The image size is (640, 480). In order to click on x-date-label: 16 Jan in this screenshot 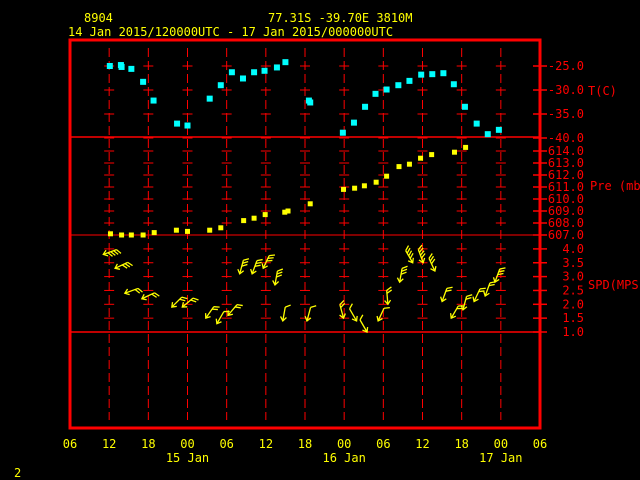, I will do `click(343, 458)`.